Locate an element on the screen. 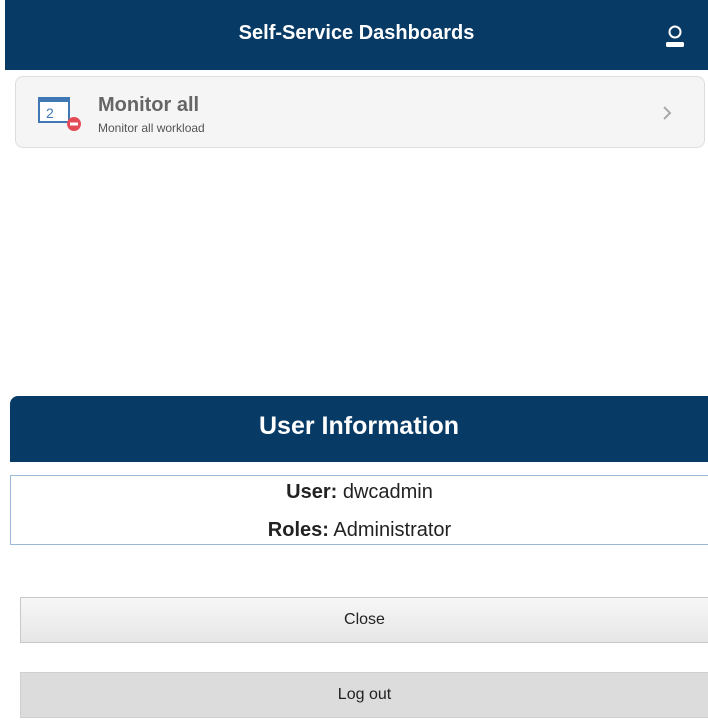 This screenshot has width=708, height=723. user-line: User: dwcadmin is located at coordinates (359, 492).